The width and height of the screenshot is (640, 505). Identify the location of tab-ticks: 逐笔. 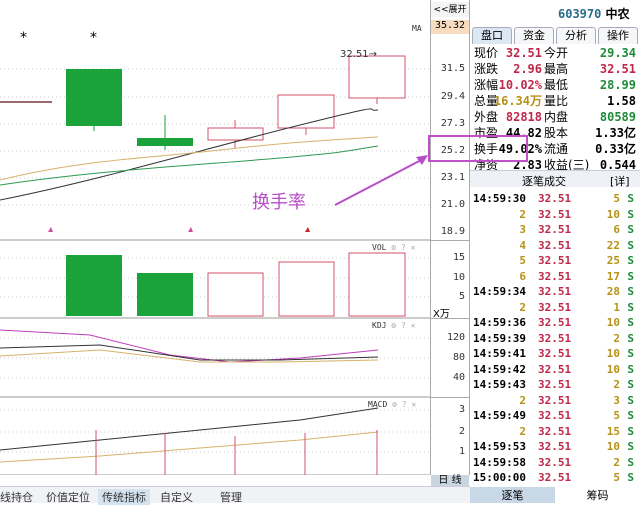
(512, 495).